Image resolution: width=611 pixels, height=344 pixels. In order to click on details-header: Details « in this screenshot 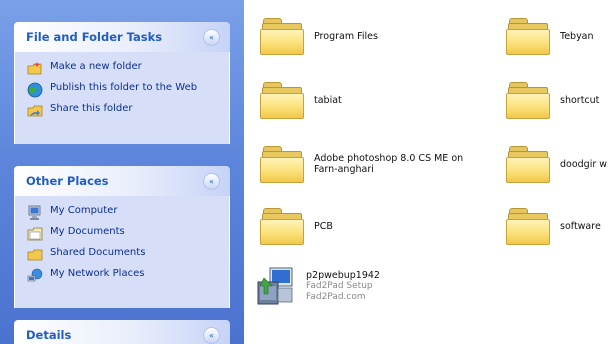, I will do `click(122, 332)`.